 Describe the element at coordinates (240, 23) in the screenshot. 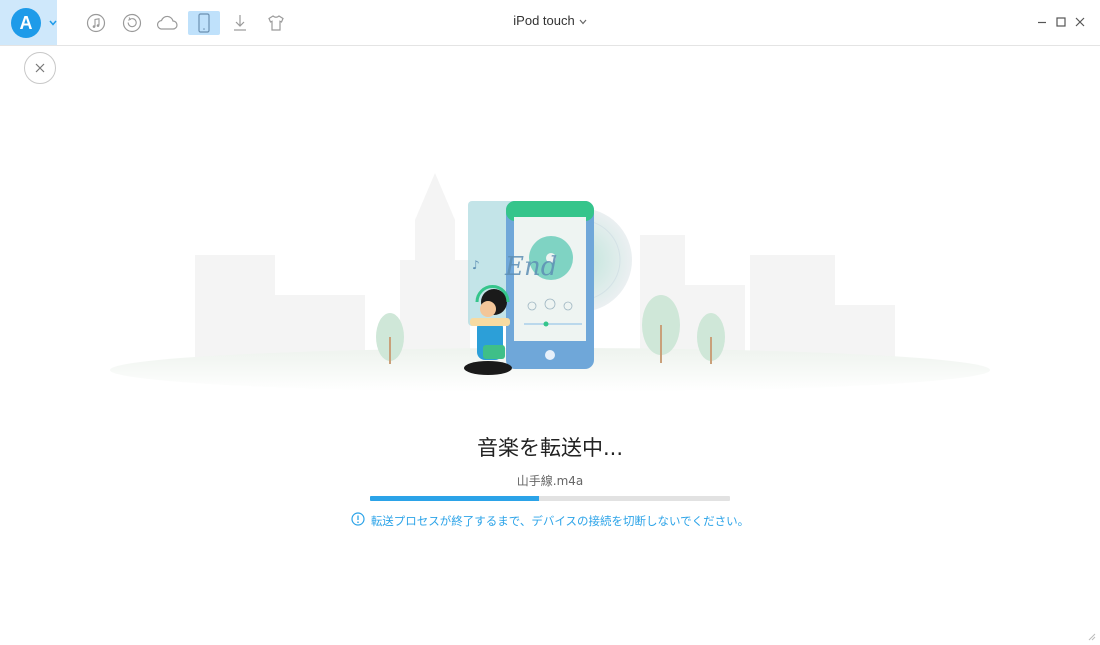

I see `download-icon` at that location.